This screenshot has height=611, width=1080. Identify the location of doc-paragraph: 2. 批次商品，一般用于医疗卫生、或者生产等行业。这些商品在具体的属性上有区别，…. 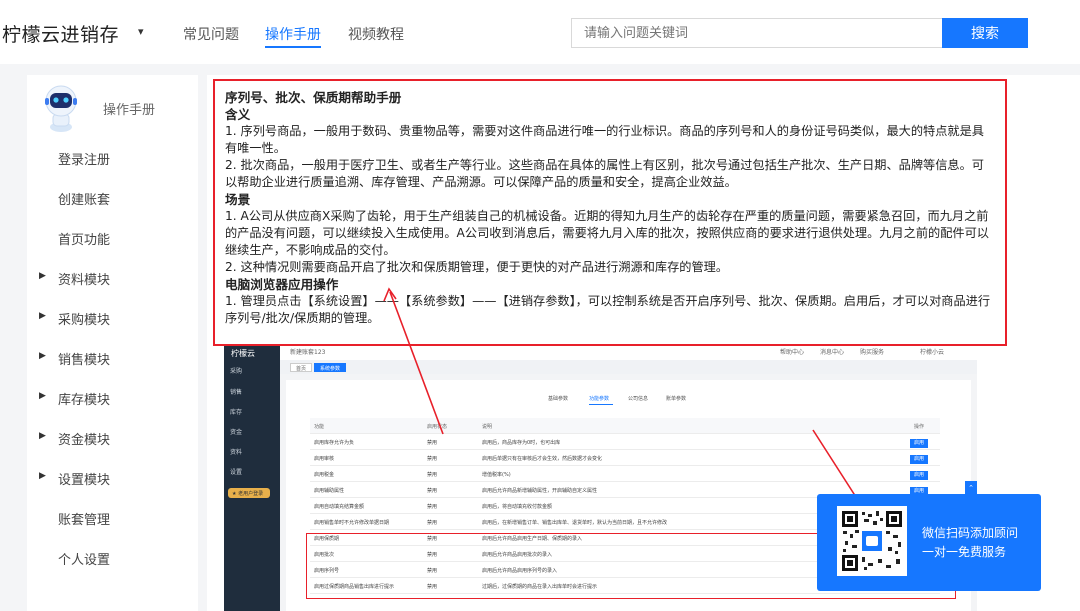
(604, 173).